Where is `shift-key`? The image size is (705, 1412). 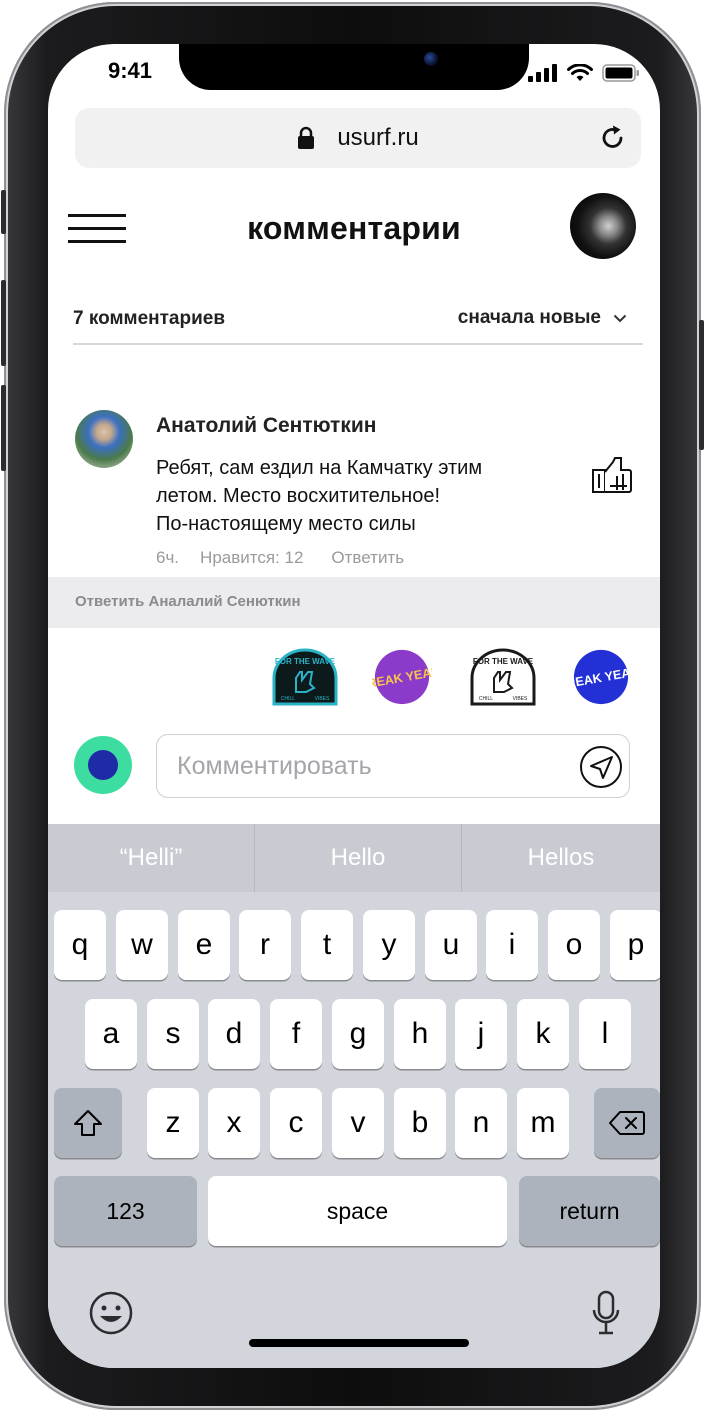
shift-key is located at coordinates (88, 1123).